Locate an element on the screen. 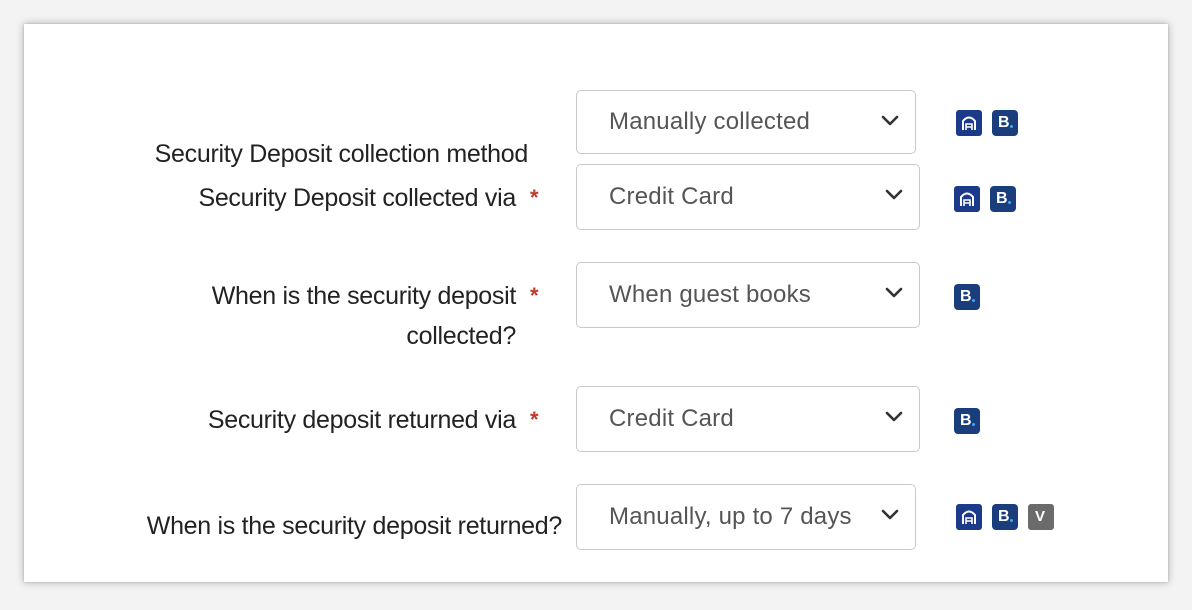  collection-method-select: Manually collected is located at coordinates (746, 122).